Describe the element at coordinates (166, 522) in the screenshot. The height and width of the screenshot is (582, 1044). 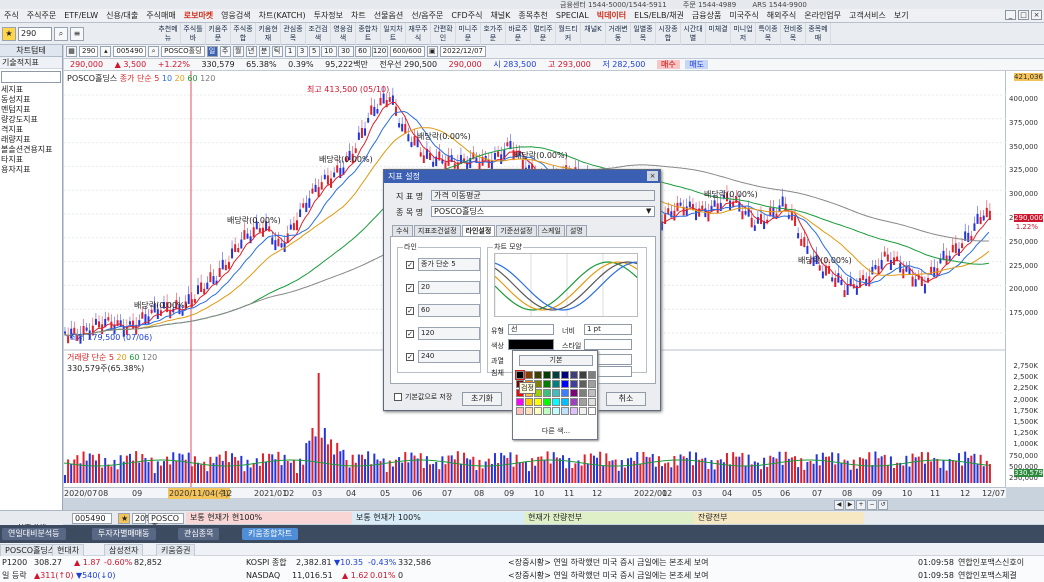
I see `order-name-field: POSCO홀` at that location.